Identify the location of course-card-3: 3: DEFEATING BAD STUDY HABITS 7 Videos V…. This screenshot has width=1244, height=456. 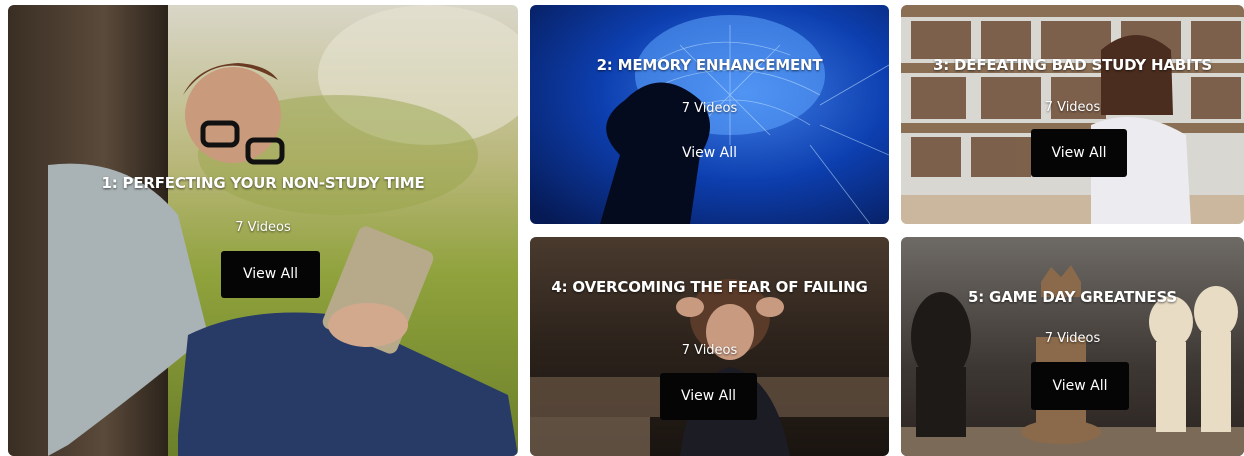
(1072, 114).